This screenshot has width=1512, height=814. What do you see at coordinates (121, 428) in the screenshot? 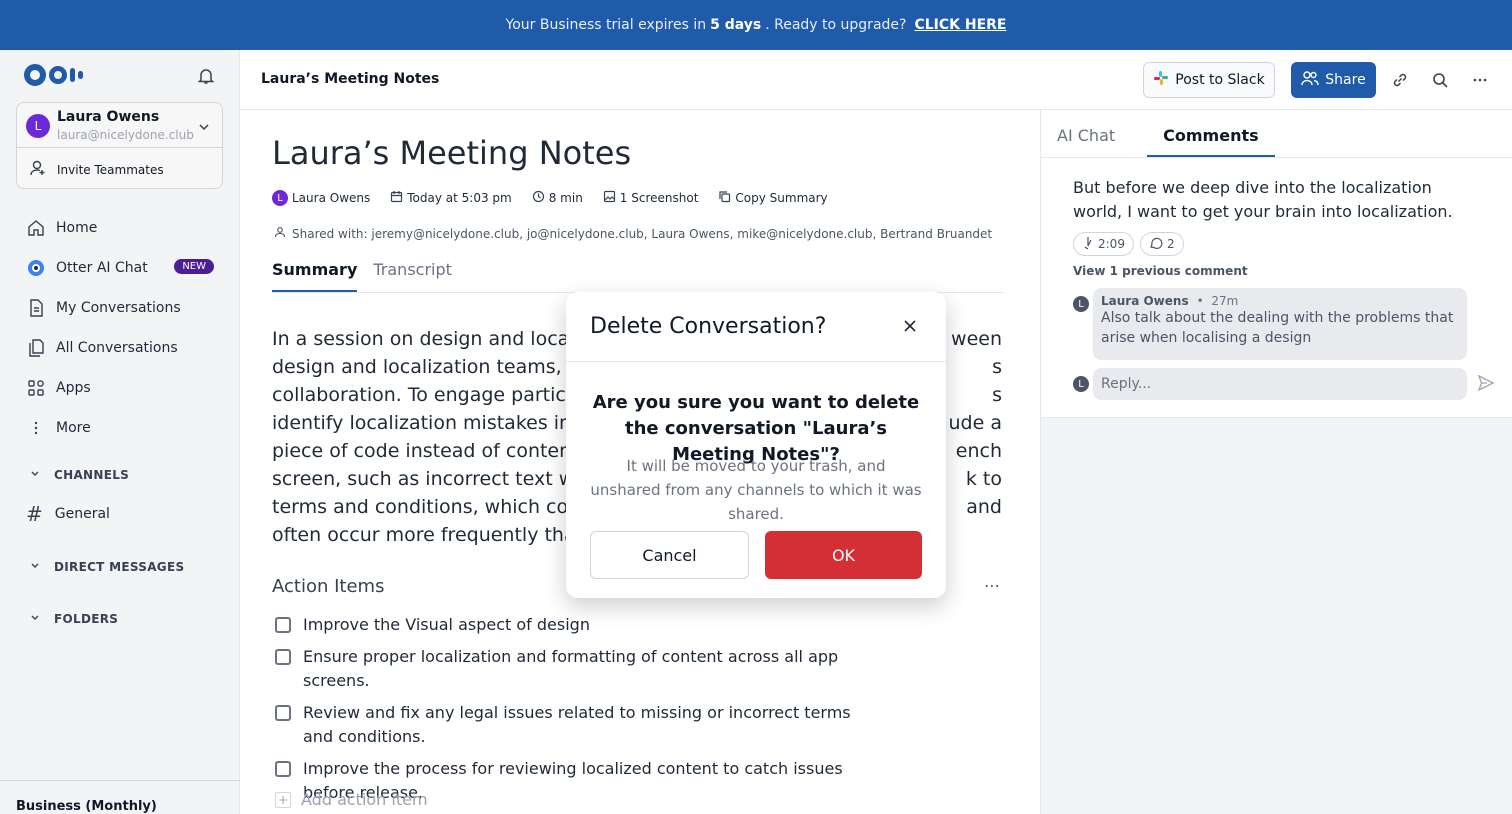
I see `nav-more: More` at bounding box center [121, 428].